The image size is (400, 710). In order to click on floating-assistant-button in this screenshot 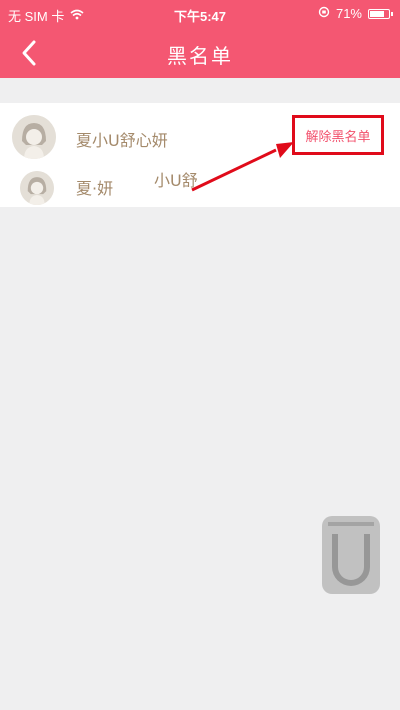, I will do `click(351, 555)`.